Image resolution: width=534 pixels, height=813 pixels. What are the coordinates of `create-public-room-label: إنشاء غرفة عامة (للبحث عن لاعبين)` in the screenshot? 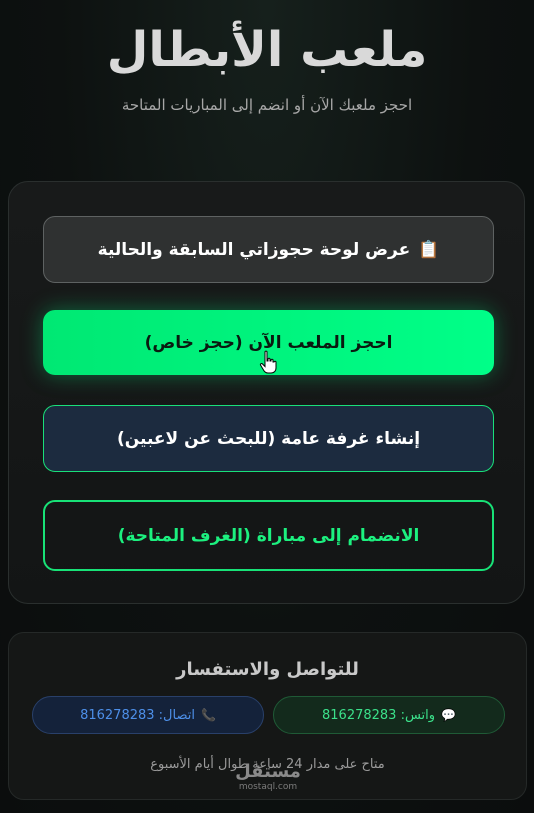 It's located at (268, 438).